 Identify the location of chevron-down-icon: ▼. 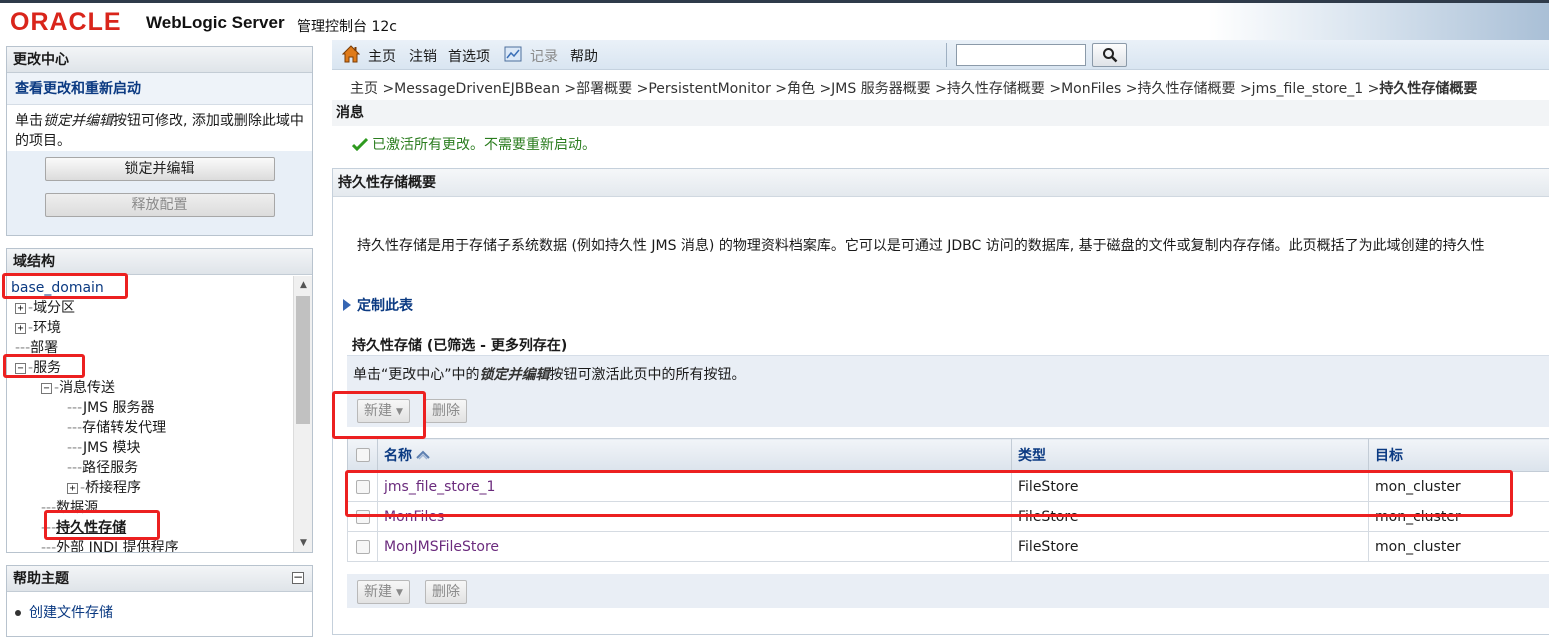
(399, 593).